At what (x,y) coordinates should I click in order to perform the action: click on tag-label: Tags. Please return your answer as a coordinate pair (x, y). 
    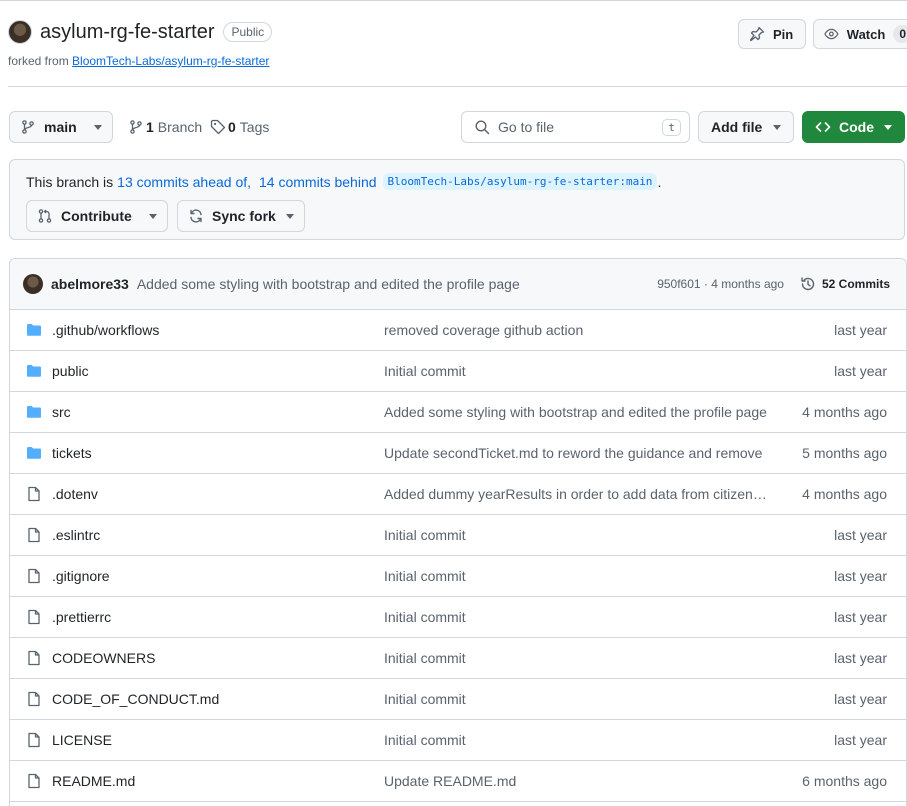
    Looking at the image, I should click on (254, 127).